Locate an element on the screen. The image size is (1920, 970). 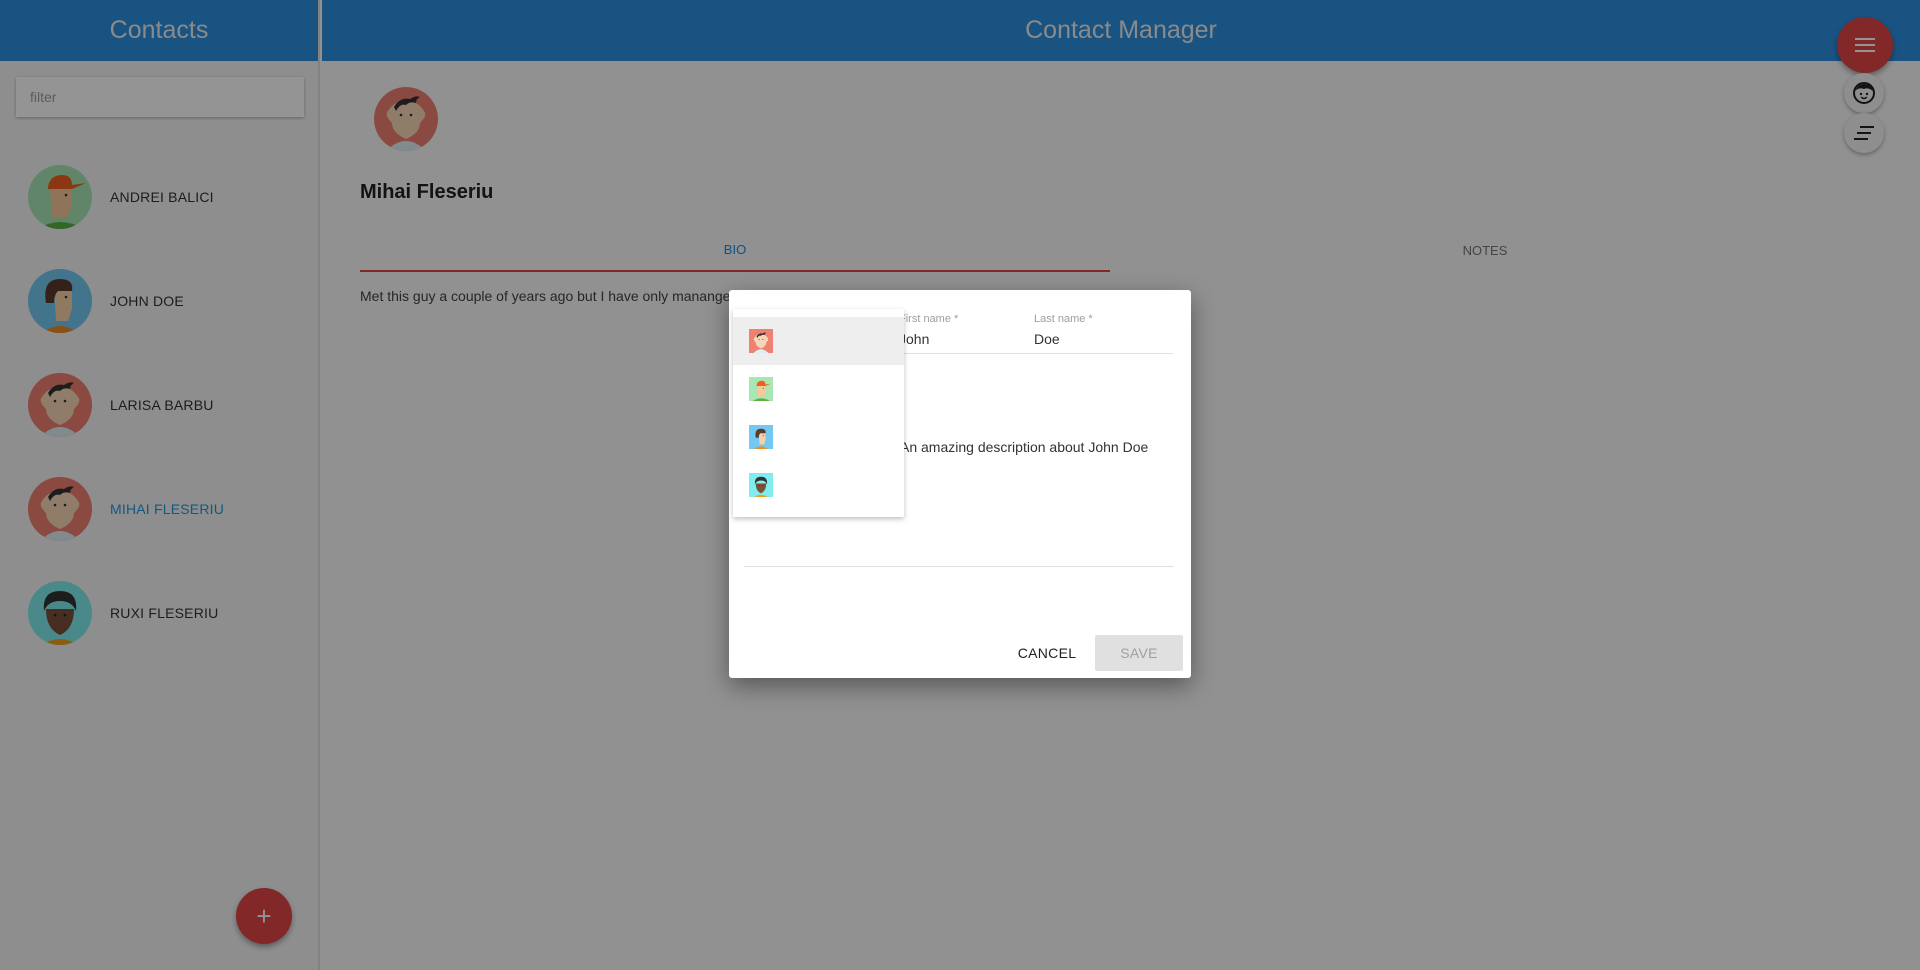
last-name-input: Doe is located at coordinates (1103, 342).